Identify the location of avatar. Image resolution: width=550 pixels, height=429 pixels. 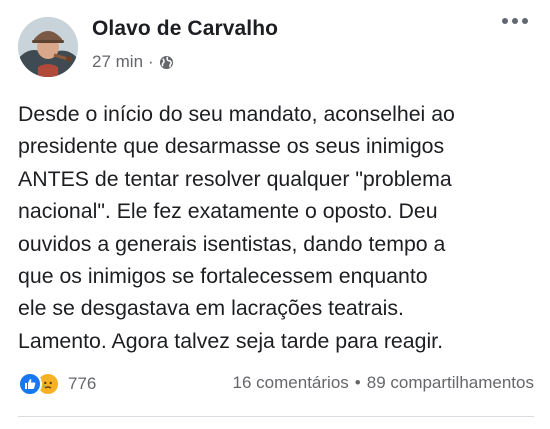
(48, 47).